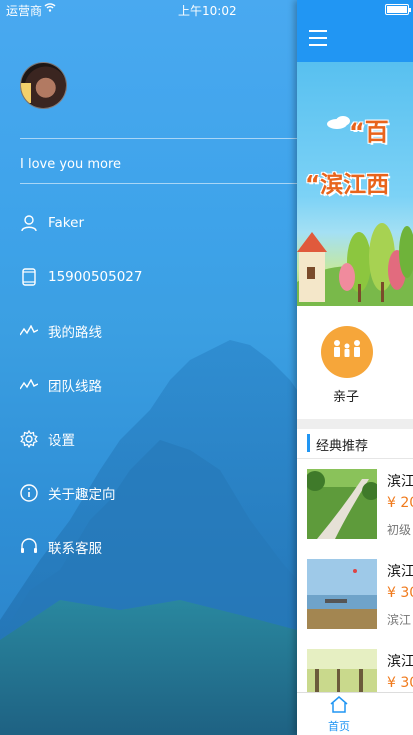  I want to click on drawer-item-label: 联系客服, so click(75, 549).